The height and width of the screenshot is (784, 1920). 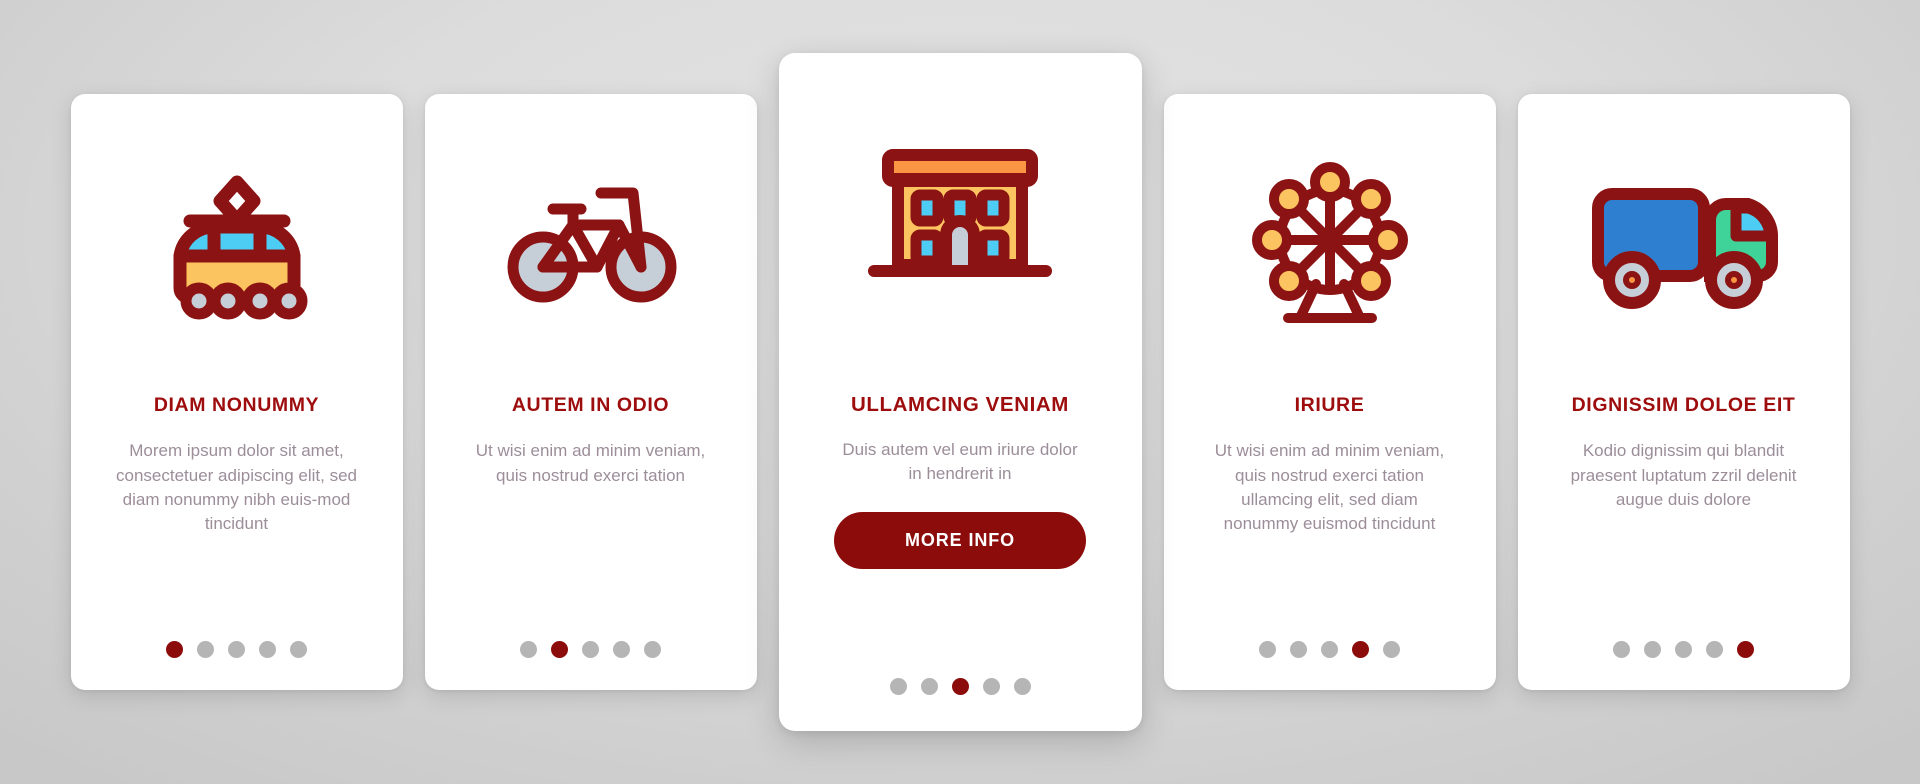 What do you see at coordinates (1683, 405) in the screenshot?
I see `card-title-5: DIGNISSIM DOLOE EIT` at bounding box center [1683, 405].